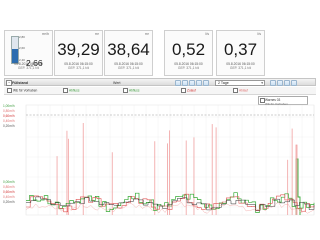 Image resolution: width=320 pixels, height=240 pixels. Describe the element at coordinates (178, 82) in the screenshot. I see `prev-button` at that location.